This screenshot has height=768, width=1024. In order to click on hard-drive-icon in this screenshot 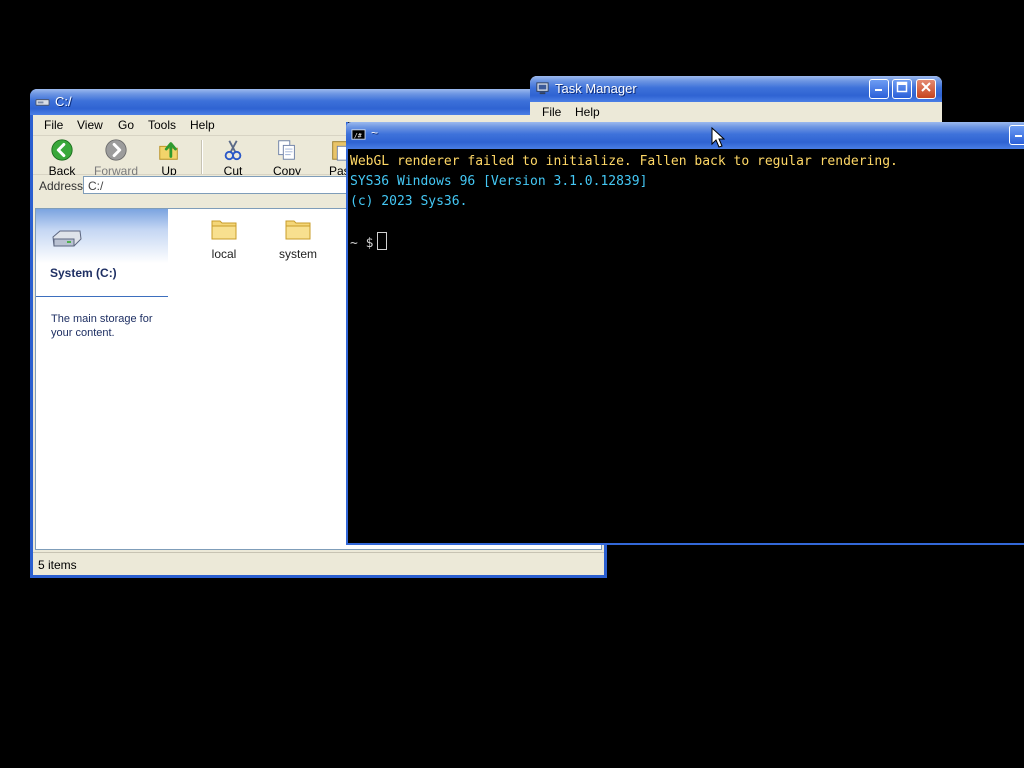, I will do `click(67, 238)`.